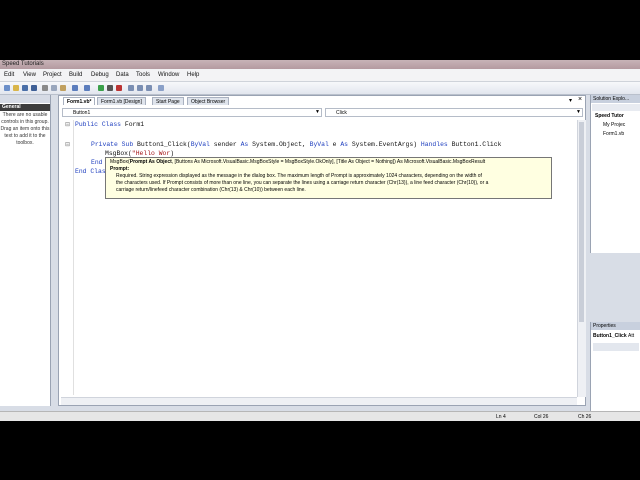 The width and height of the screenshot is (640, 480). What do you see at coordinates (581, 222) in the screenshot?
I see `vertical-scroll-thumb` at bounding box center [581, 222].